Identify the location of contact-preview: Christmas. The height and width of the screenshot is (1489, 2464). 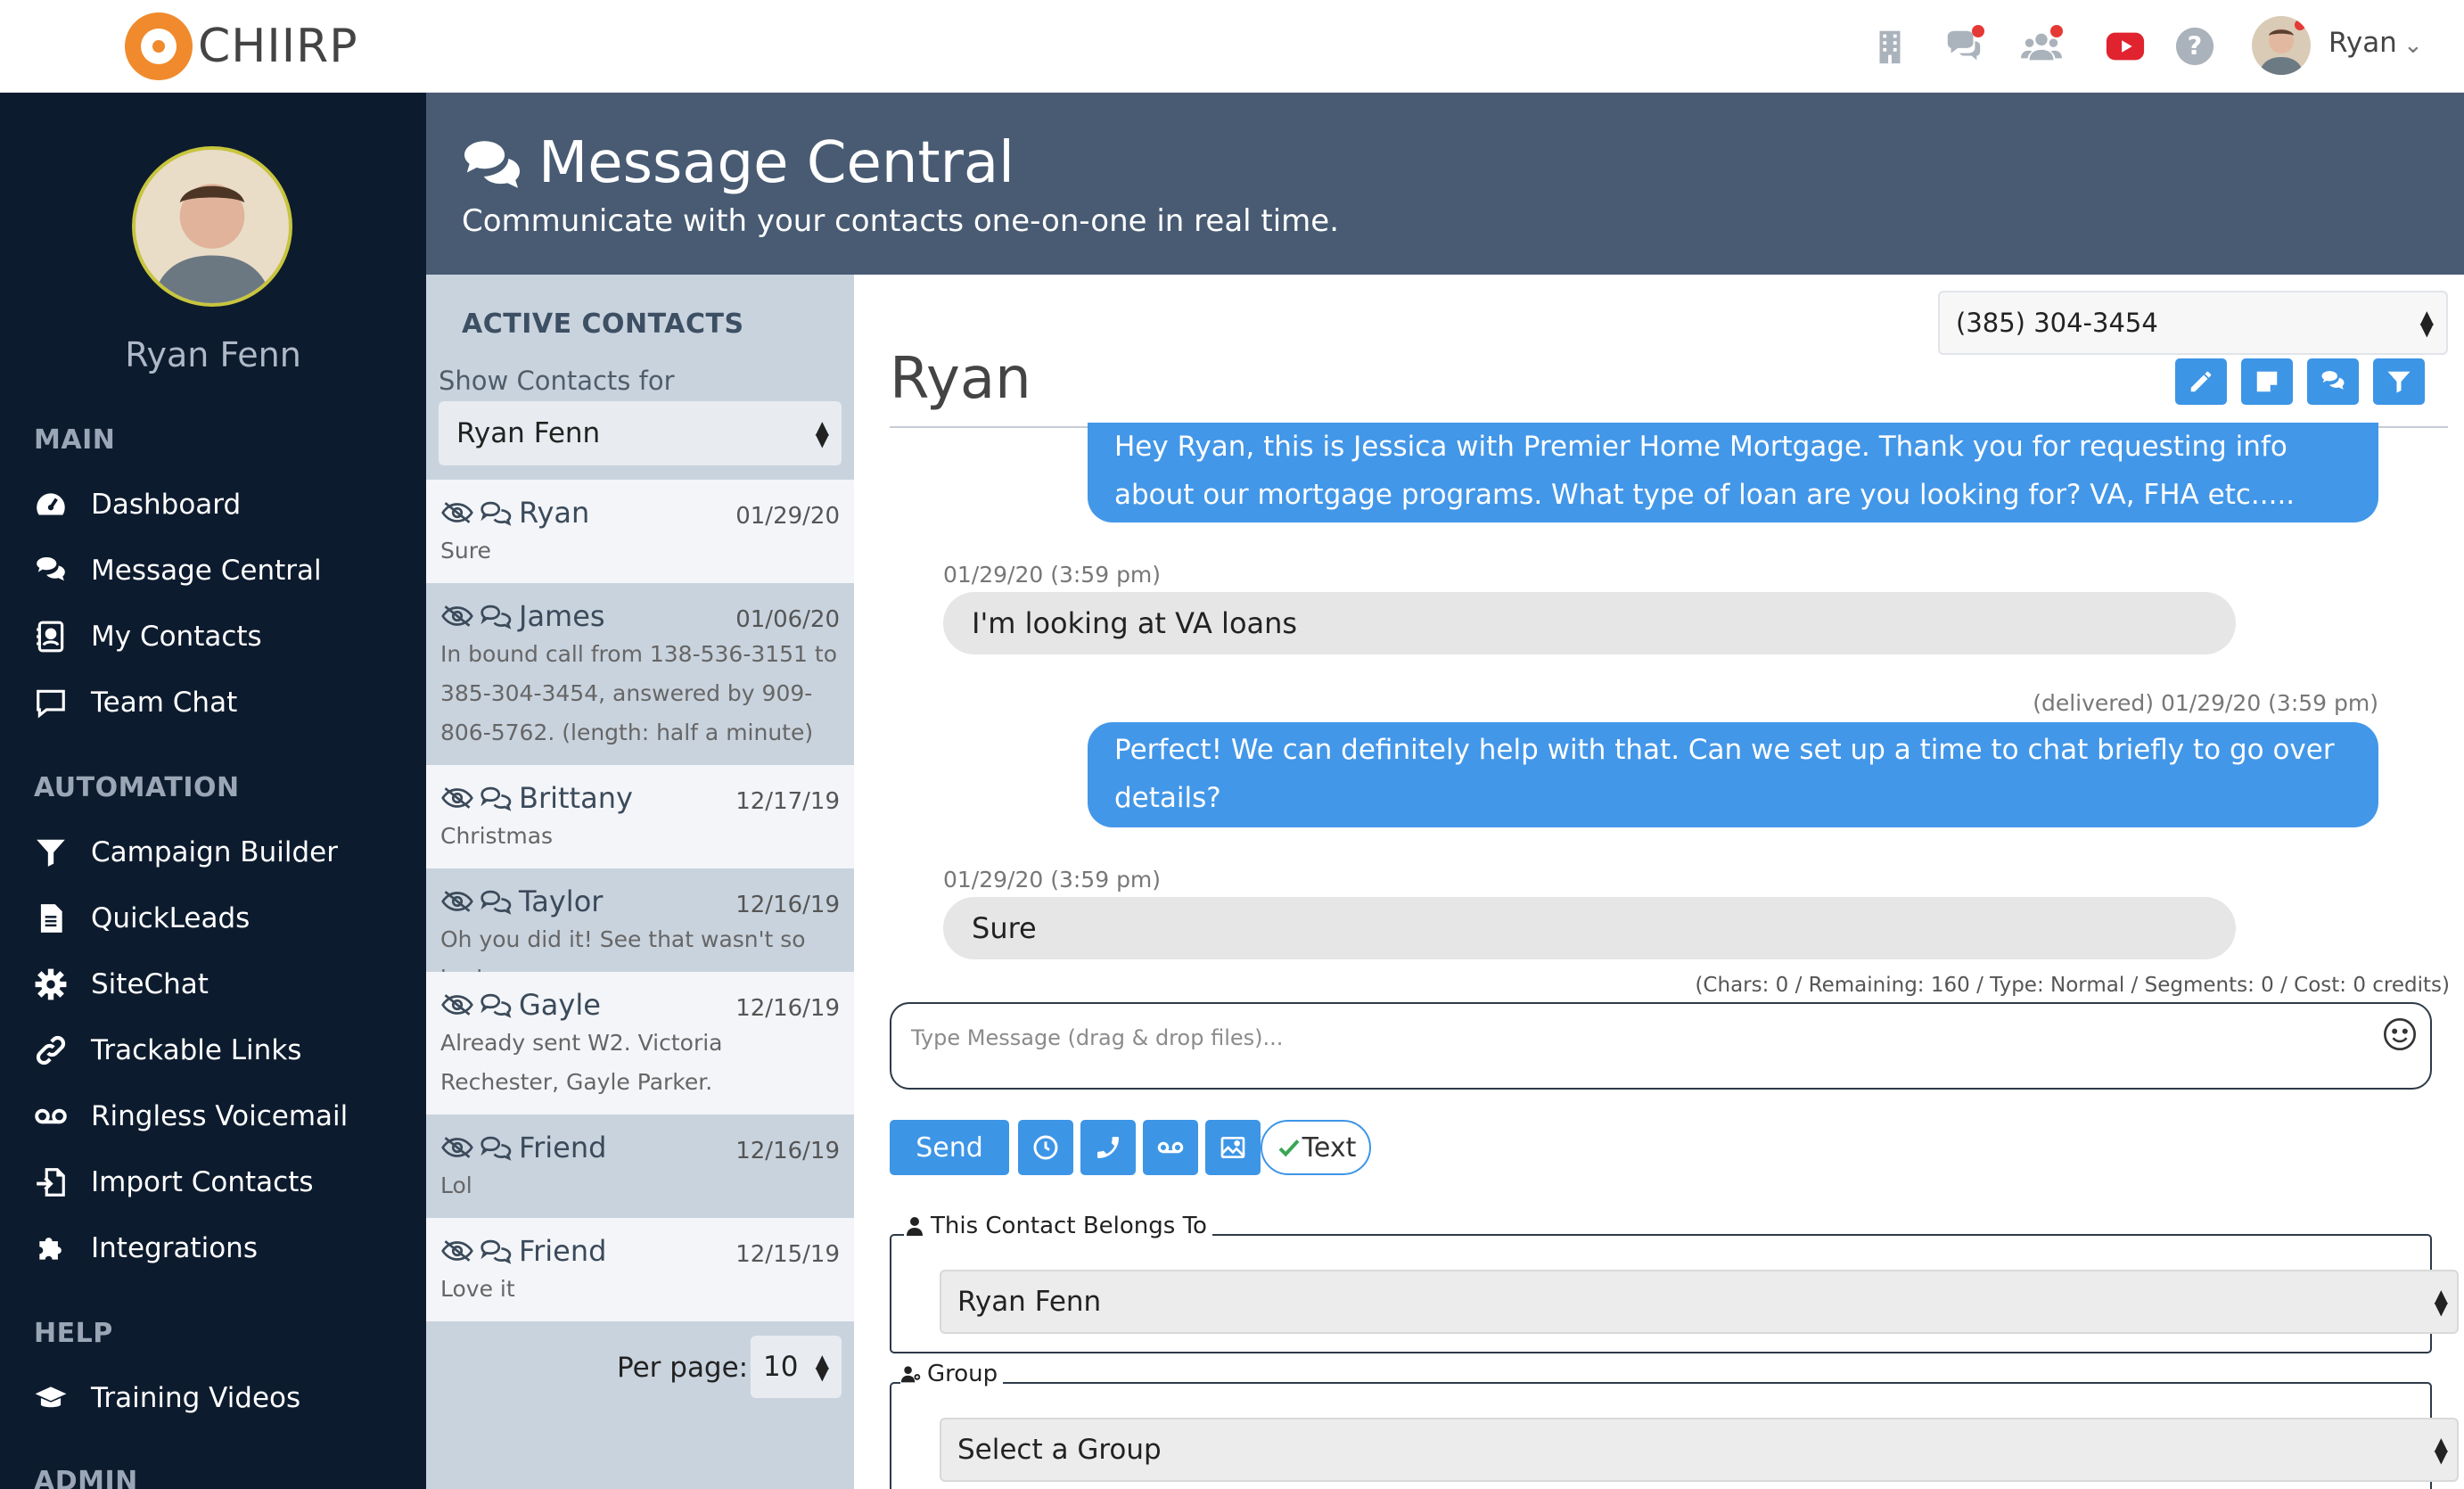
(497, 836).